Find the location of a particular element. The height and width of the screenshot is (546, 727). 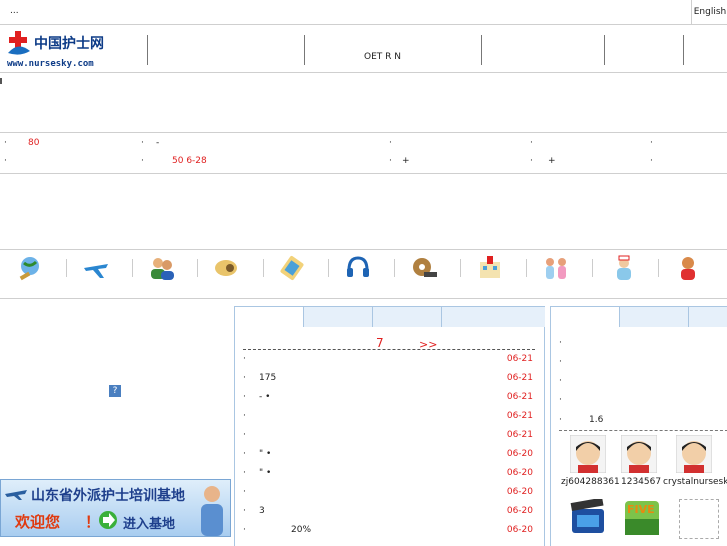

category-icon-bar is located at coordinates (363, 274).